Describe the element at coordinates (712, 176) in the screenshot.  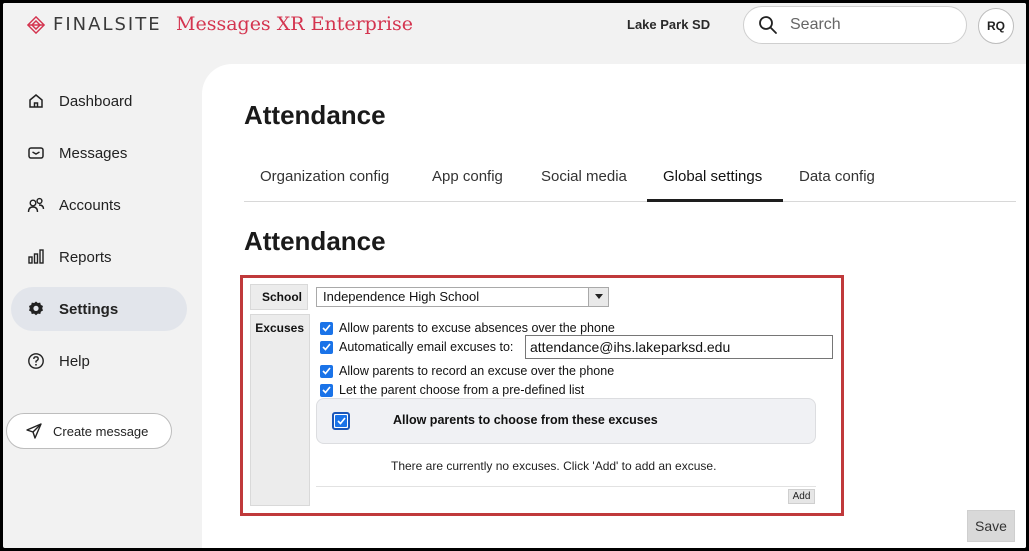
I see `tab-global-settings: Global settings` at that location.